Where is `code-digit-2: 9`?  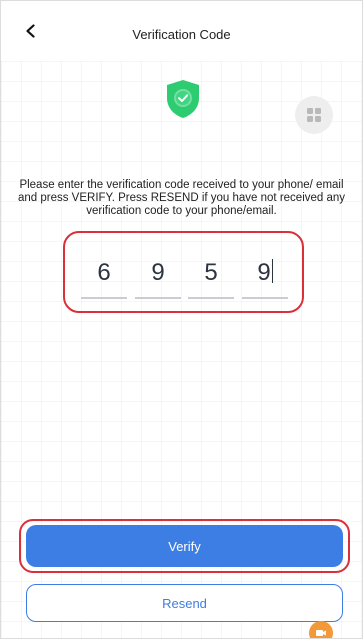 code-digit-2: 9 is located at coordinates (158, 276).